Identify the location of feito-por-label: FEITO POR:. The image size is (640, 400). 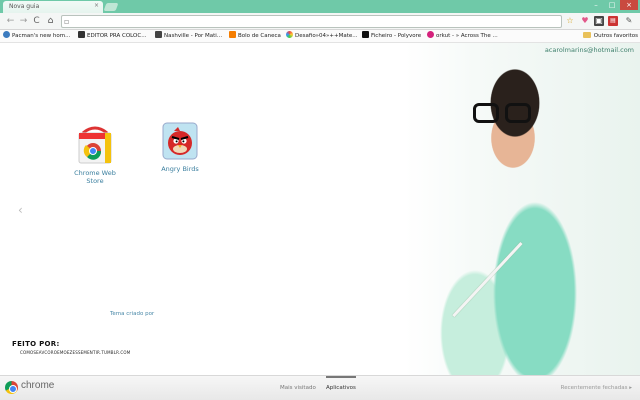
(36, 344).